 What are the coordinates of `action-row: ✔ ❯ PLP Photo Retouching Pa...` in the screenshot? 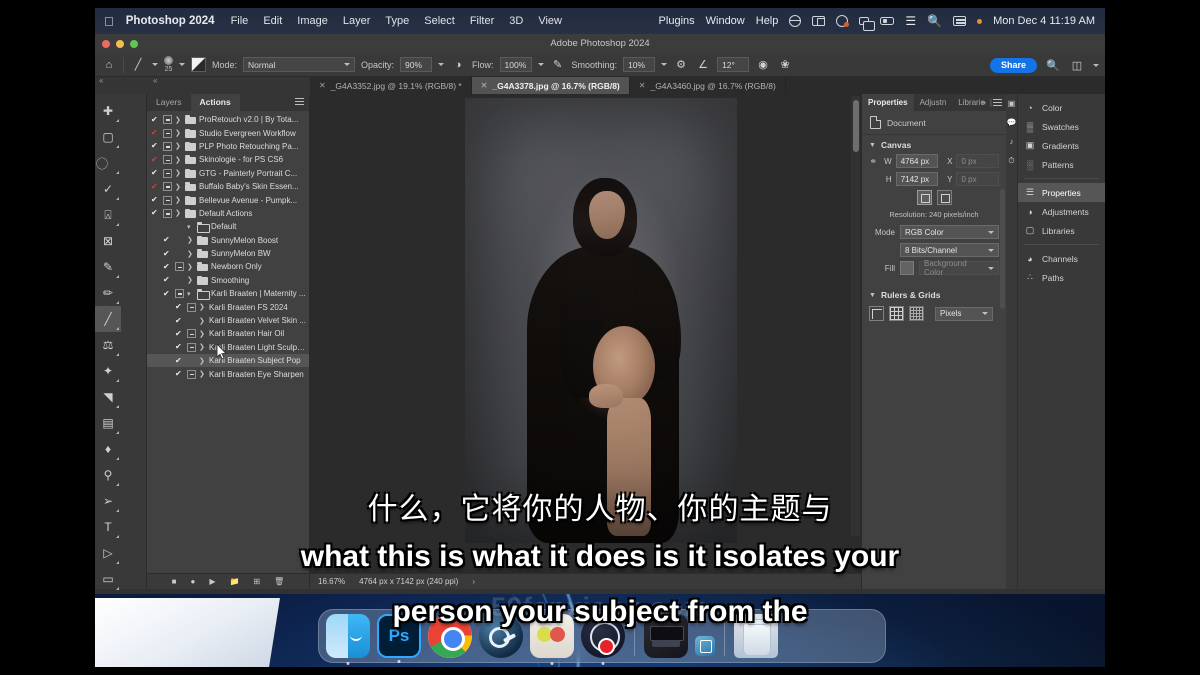 It's located at (228, 146).